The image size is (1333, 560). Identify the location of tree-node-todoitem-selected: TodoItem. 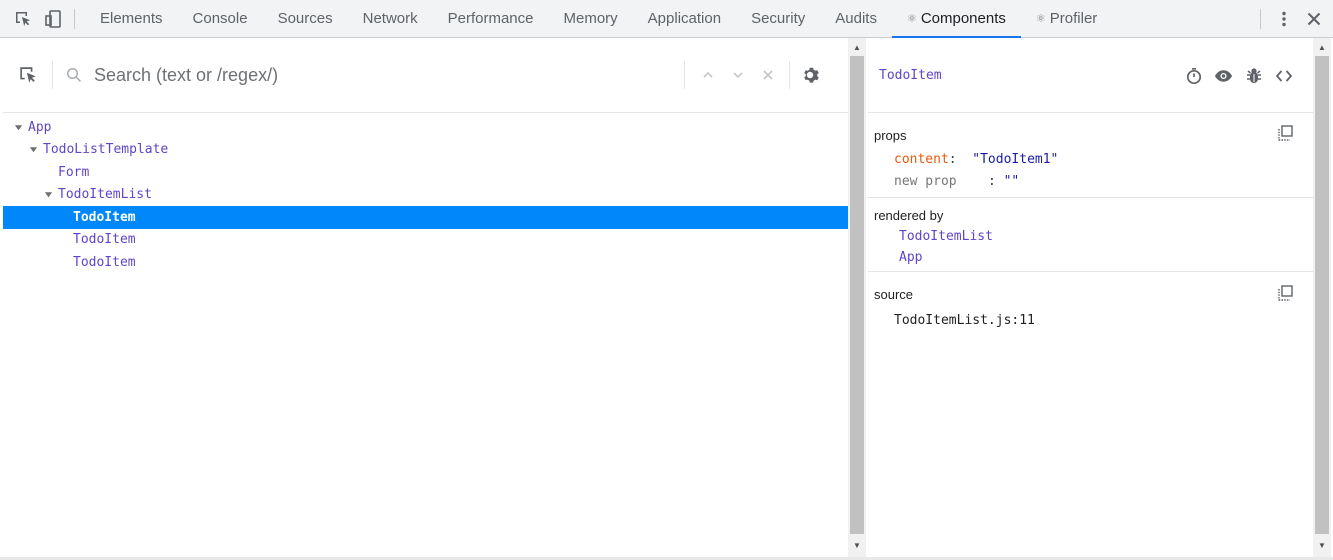
(425, 217).